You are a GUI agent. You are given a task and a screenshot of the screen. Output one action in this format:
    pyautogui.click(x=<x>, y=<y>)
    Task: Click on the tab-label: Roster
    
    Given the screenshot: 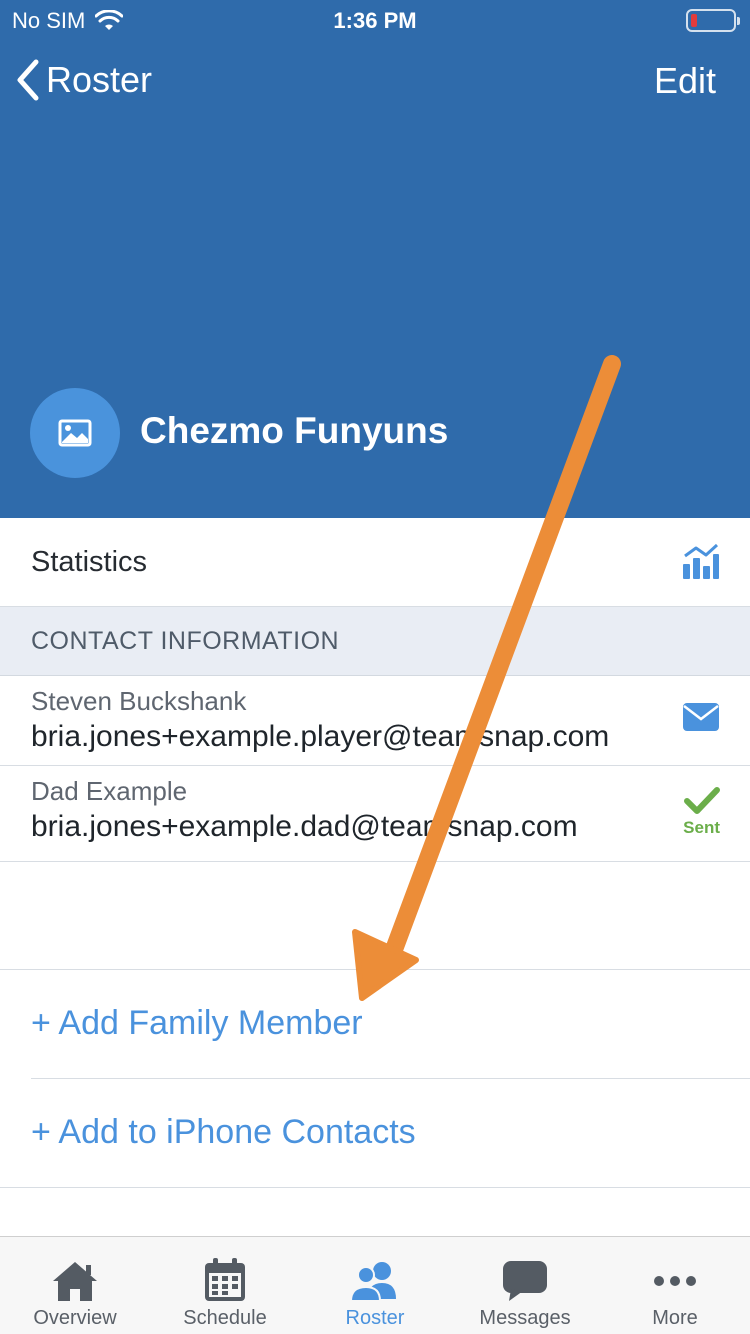 What is the action you would take?
    pyautogui.click(x=375, y=1318)
    